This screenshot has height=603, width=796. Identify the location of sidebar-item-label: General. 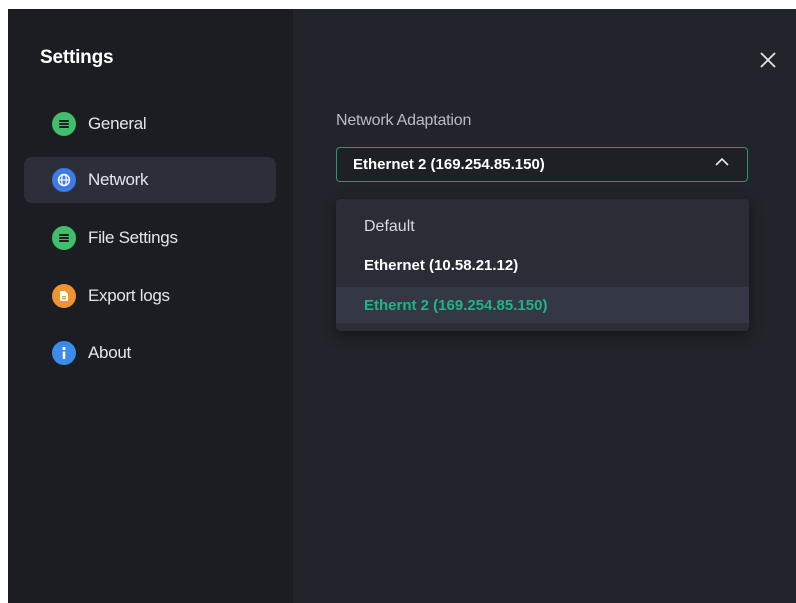
(117, 123).